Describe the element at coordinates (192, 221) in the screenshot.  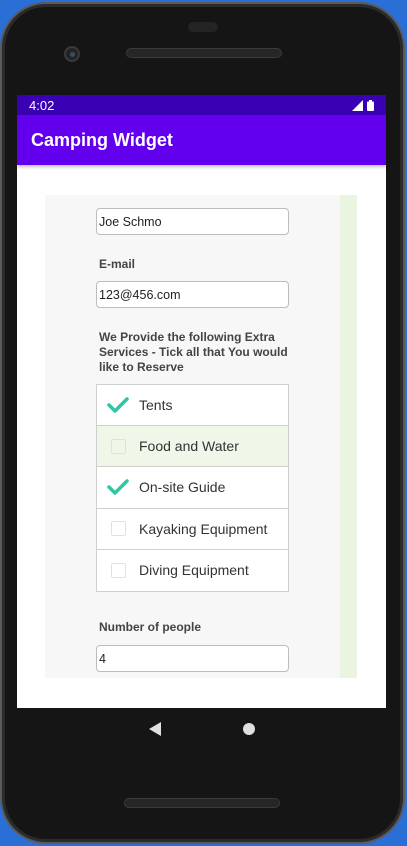
I see `name-field: Joe Schmo` at that location.